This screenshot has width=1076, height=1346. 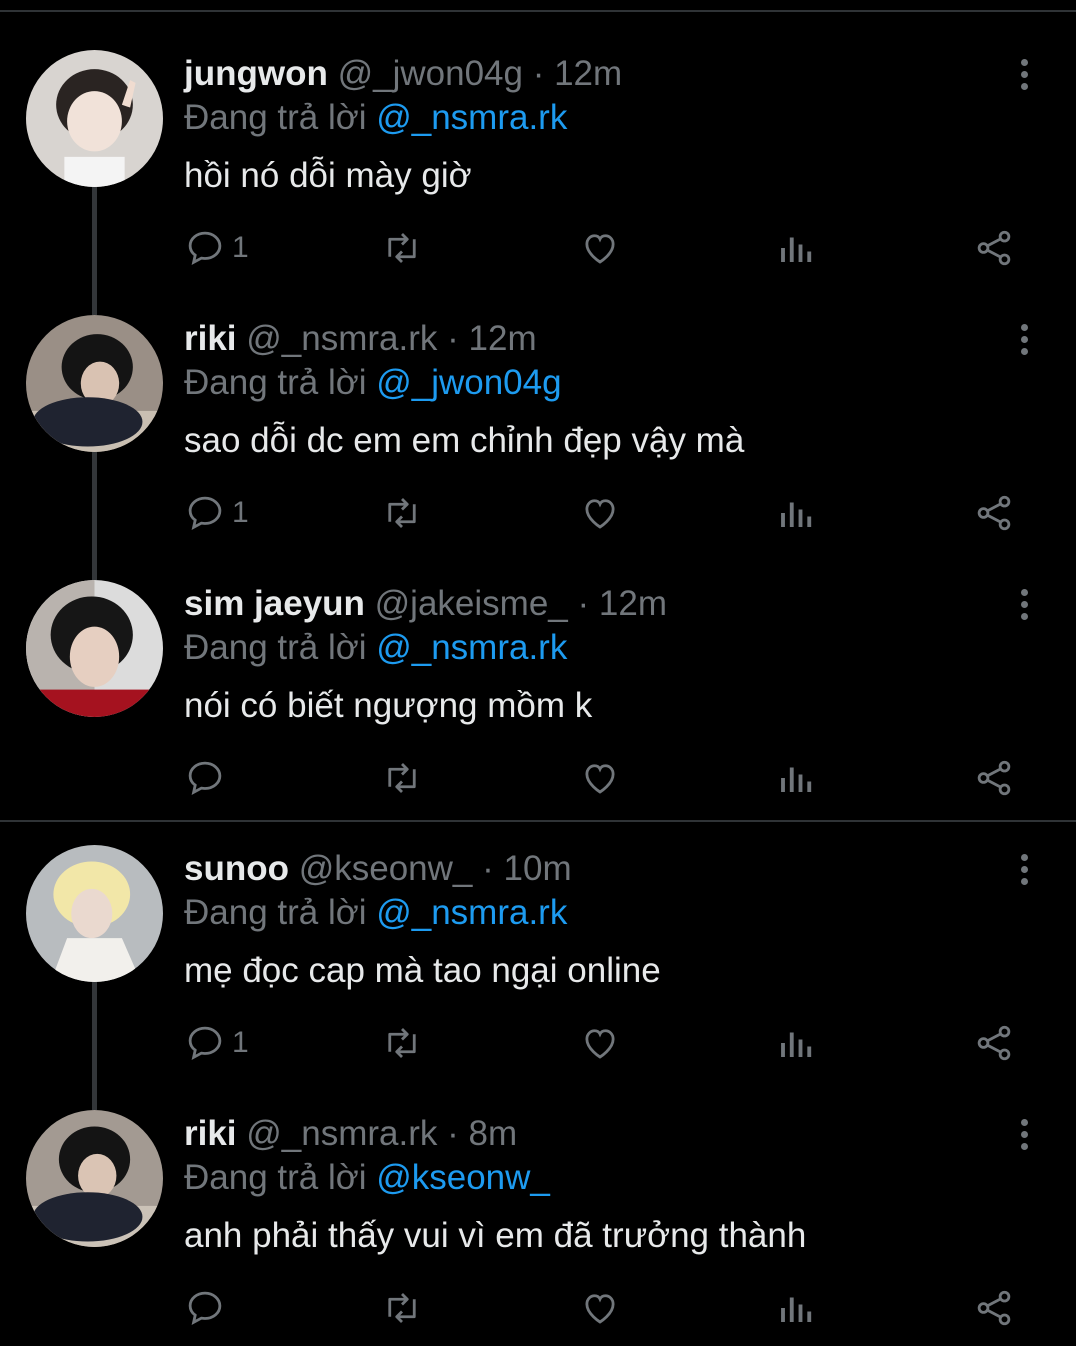 I want to click on tweet-text: nói có biết ngượng mồm k, so click(x=388, y=705).